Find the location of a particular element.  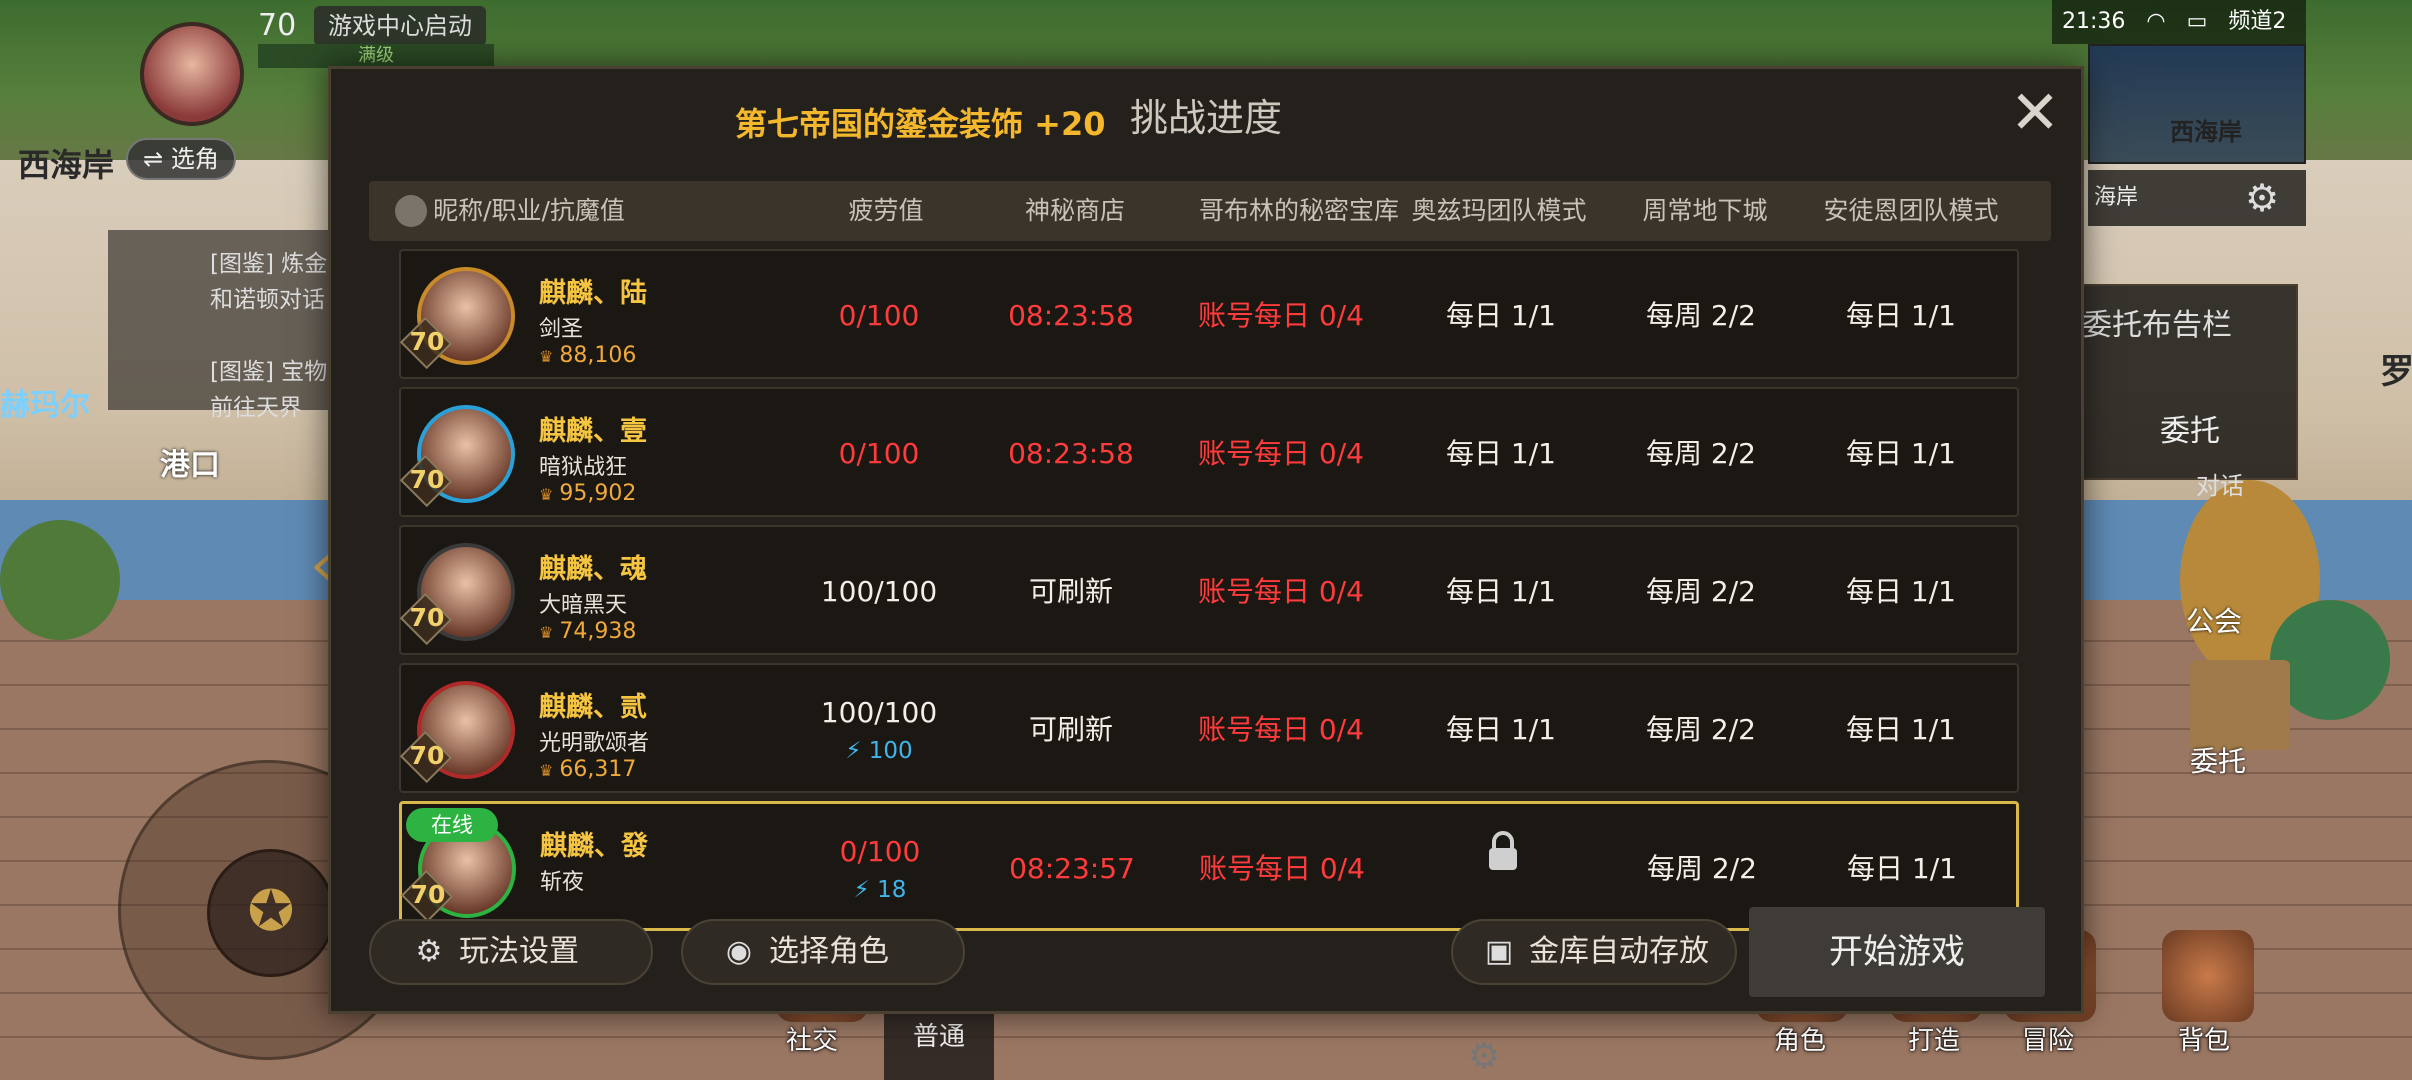

header-nickname: 昵称/职业/抗魔值 is located at coordinates (529, 210).